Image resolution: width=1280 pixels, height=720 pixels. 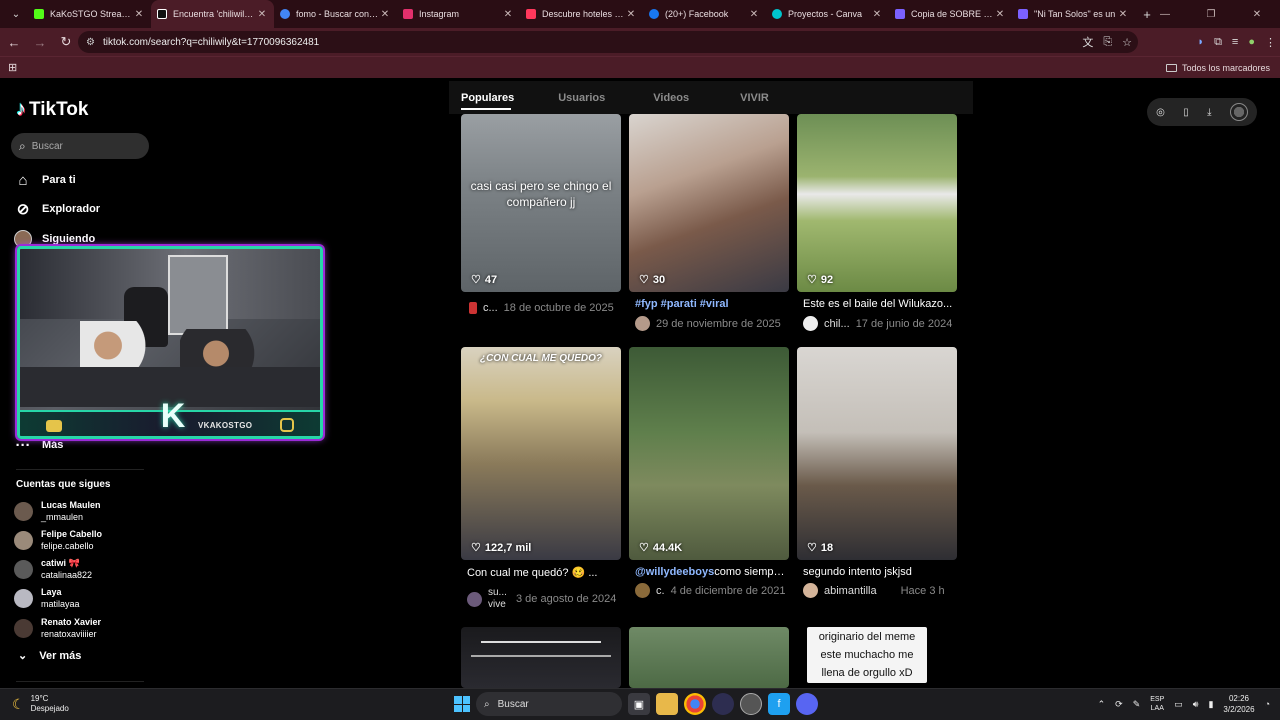 What do you see at coordinates (49, 656) in the screenshot?
I see `see-more-button: ⌄ Ver más` at bounding box center [49, 656].